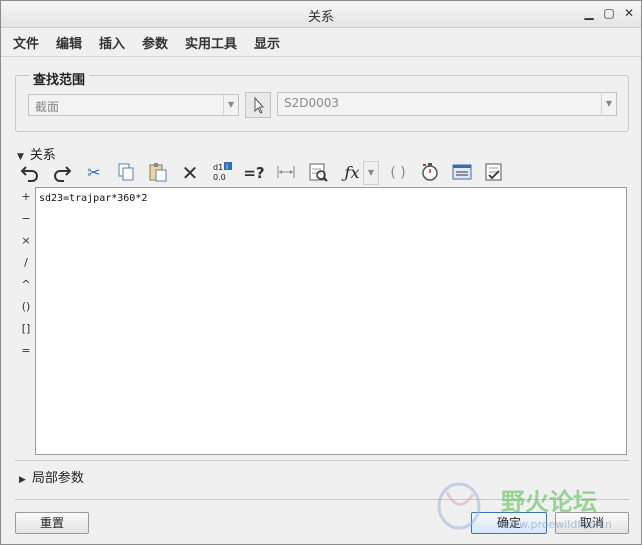 The width and height of the screenshot is (642, 545). I want to click on paste-icon, so click(158, 173).